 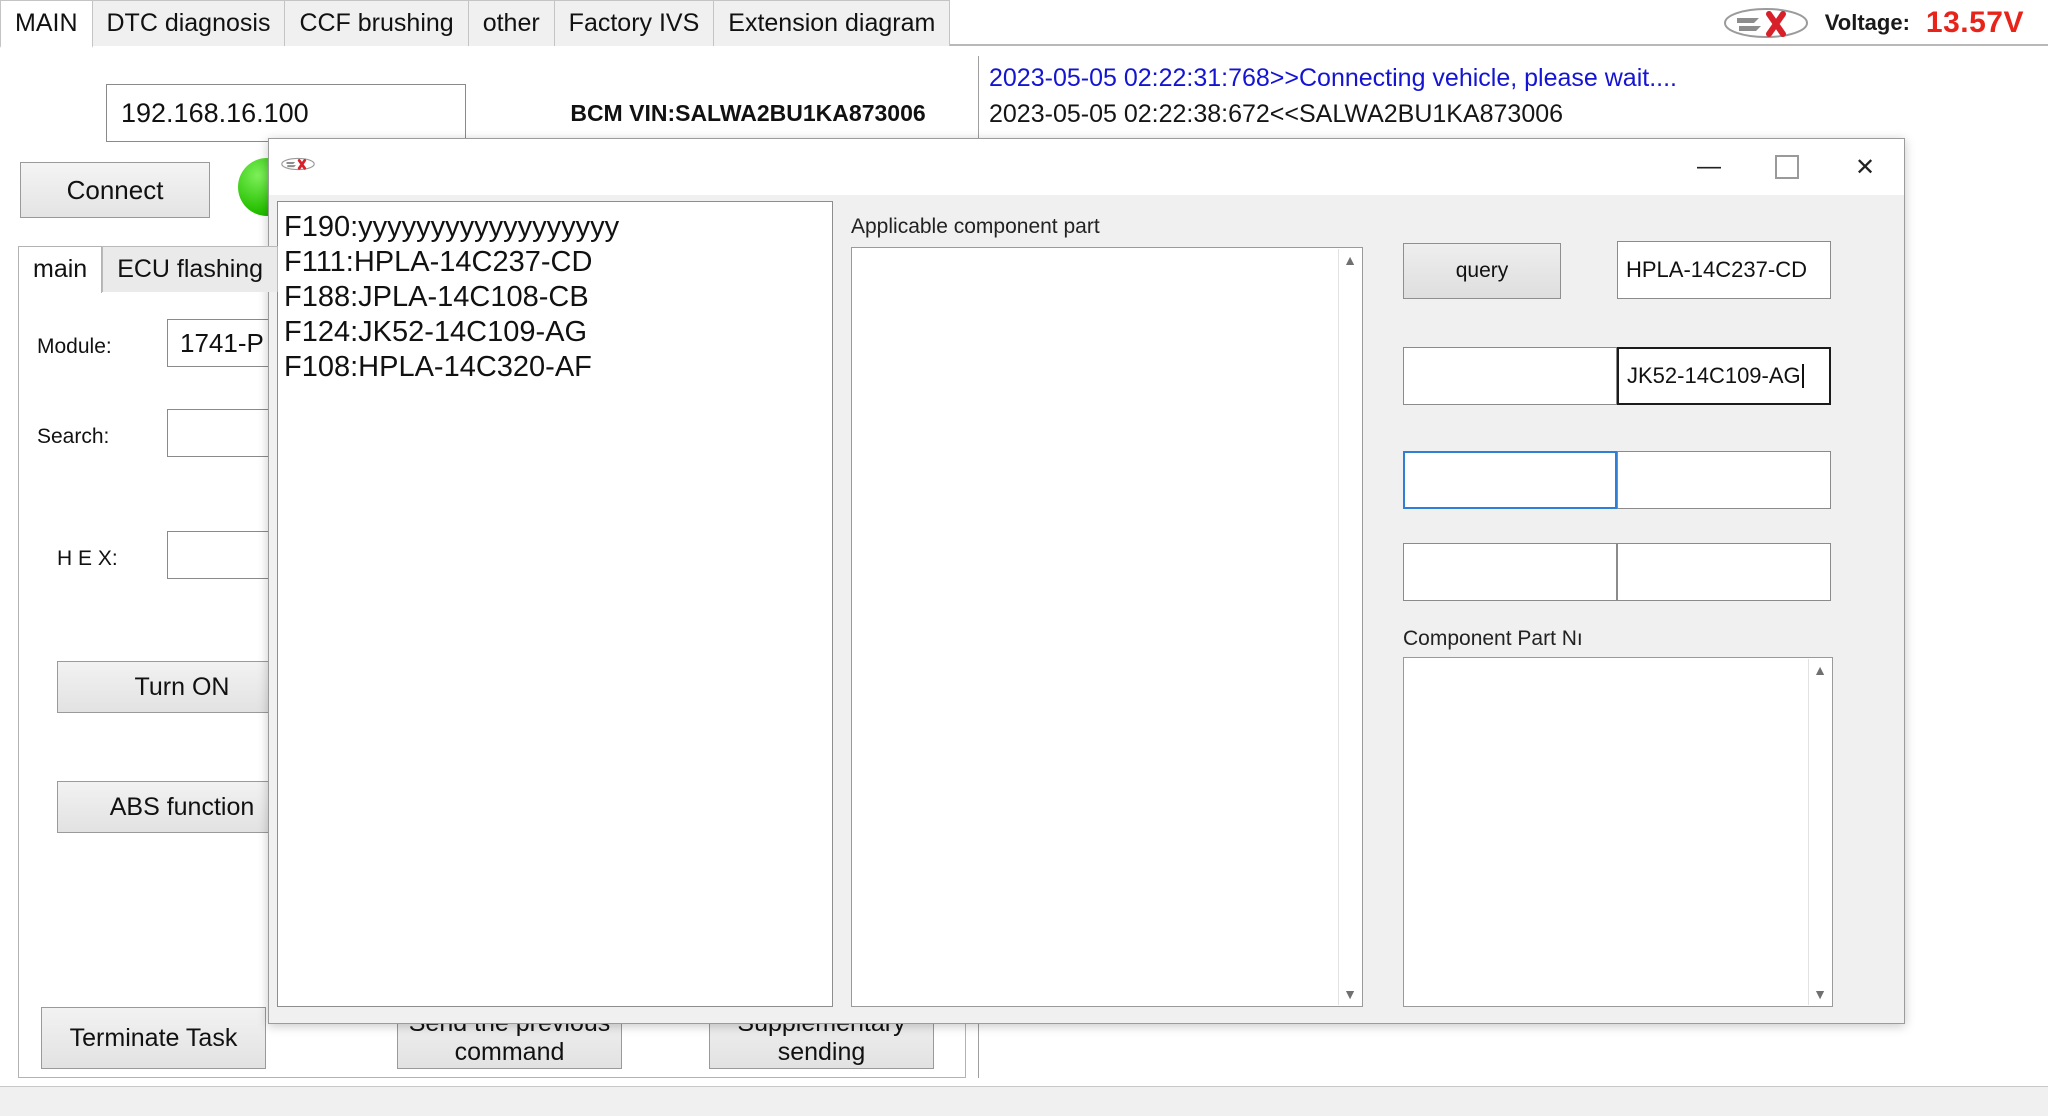 I want to click on dialog-titlebar: — ✕, so click(x=1086, y=167).